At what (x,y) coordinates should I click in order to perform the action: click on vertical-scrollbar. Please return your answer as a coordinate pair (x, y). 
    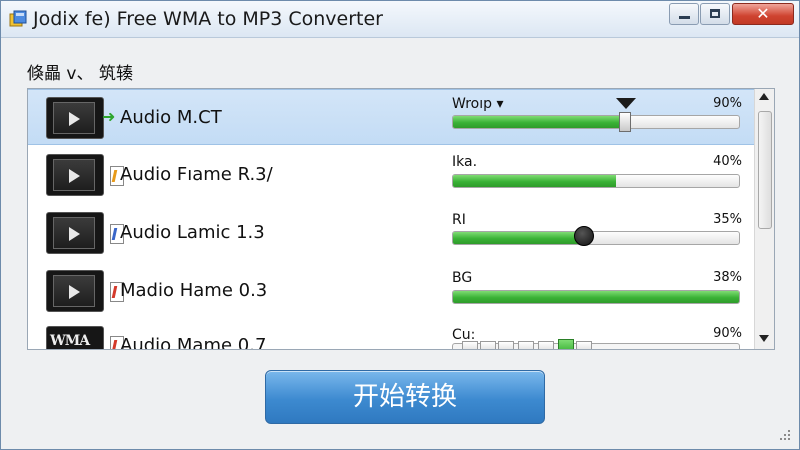
    Looking at the image, I should click on (764, 219).